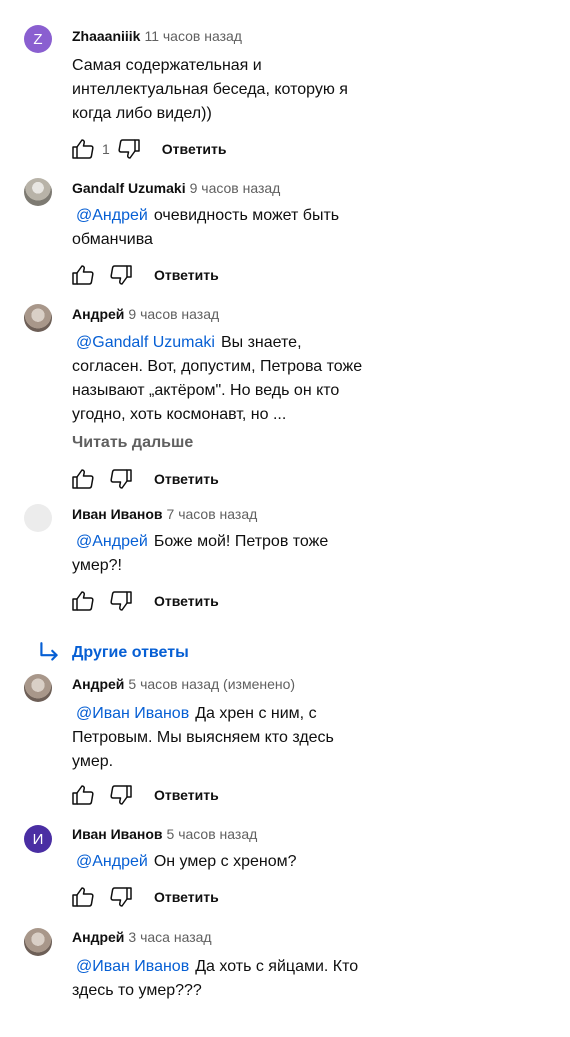 The width and height of the screenshot is (570, 1037). What do you see at coordinates (145, 342) in the screenshot?
I see `mention-link: @Gandalf Uzumaki` at bounding box center [145, 342].